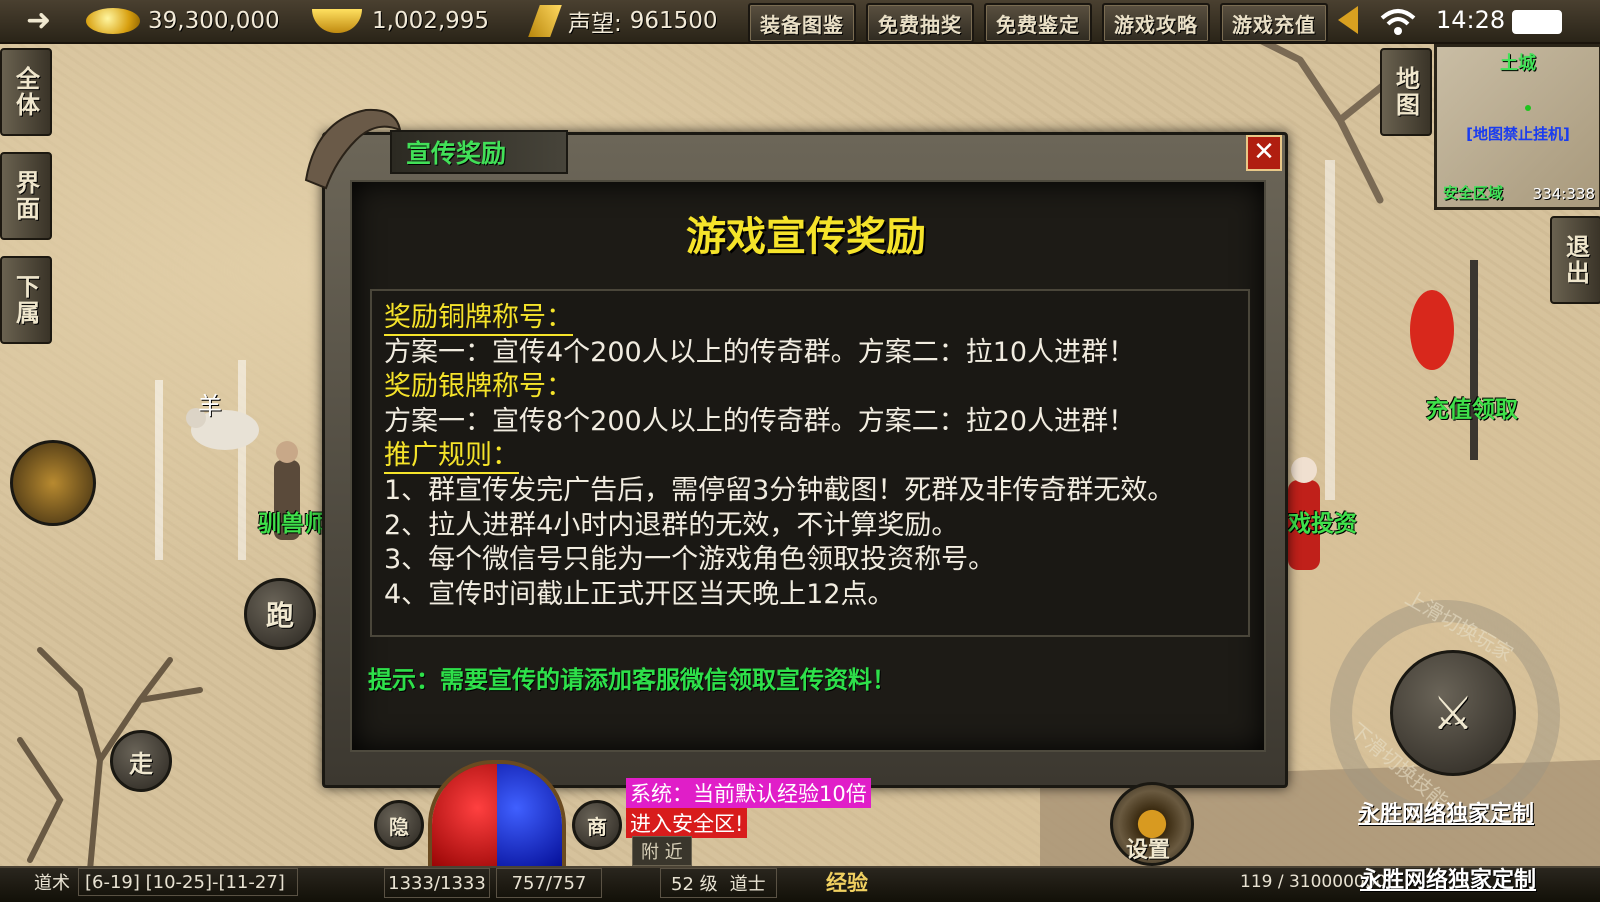 The height and width of the screenshot is (902, 1600). What do you see at coordinates (595, 24) in the screenshot?
I see `reputation-label: 声望:` at bounding box center [595, 24].